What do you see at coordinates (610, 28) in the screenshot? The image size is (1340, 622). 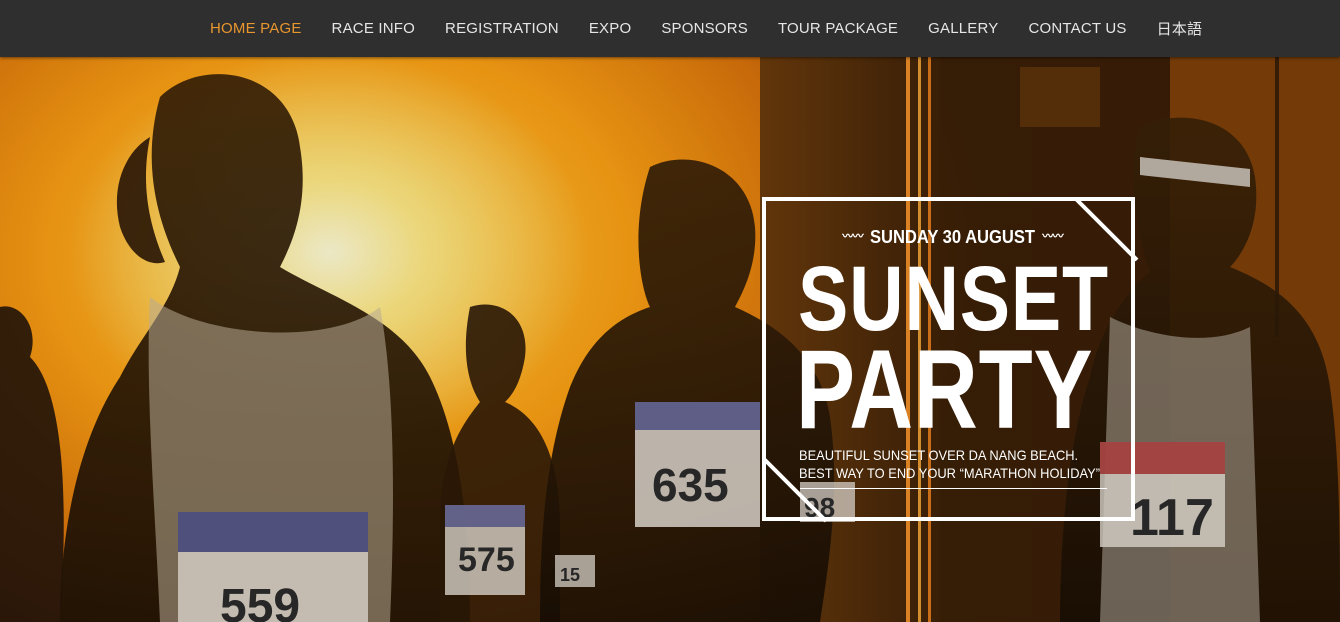 I see `nav-item-expo: EXPO` at bounding box center [610, 28].